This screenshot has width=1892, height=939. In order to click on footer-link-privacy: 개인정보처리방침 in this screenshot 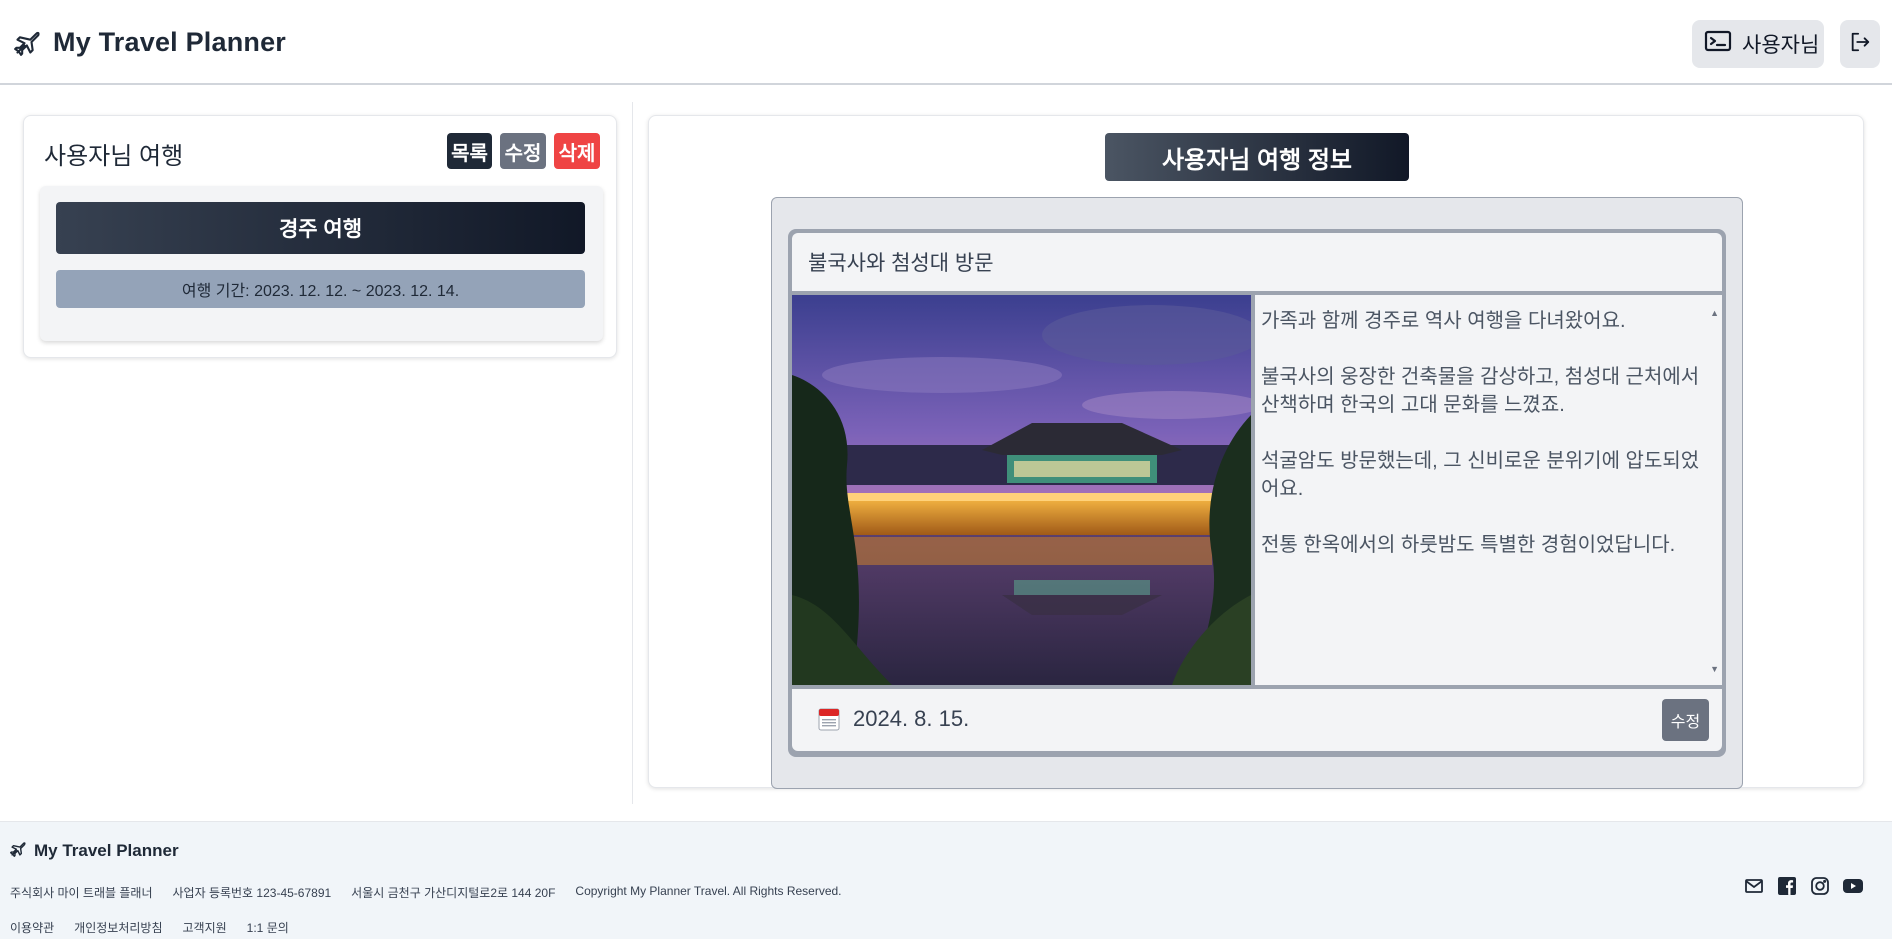, I will do `click(118, 927)`.